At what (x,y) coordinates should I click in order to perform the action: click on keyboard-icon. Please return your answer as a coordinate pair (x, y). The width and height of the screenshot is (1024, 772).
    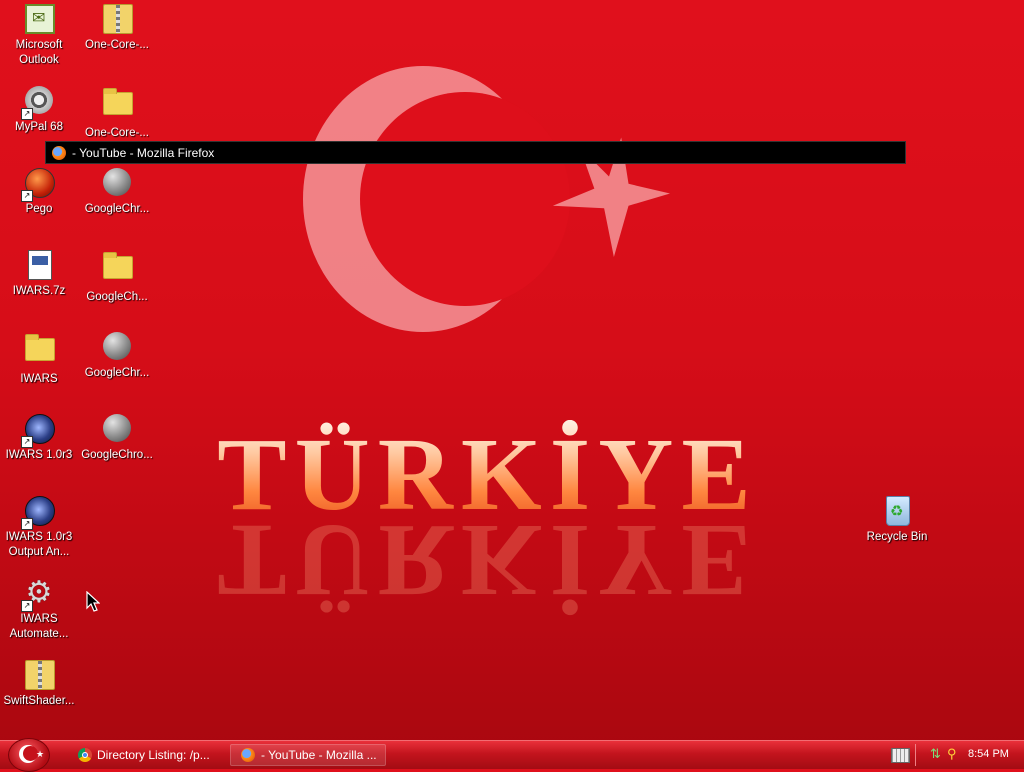
    Looking at the image, I should click on (900, 755).